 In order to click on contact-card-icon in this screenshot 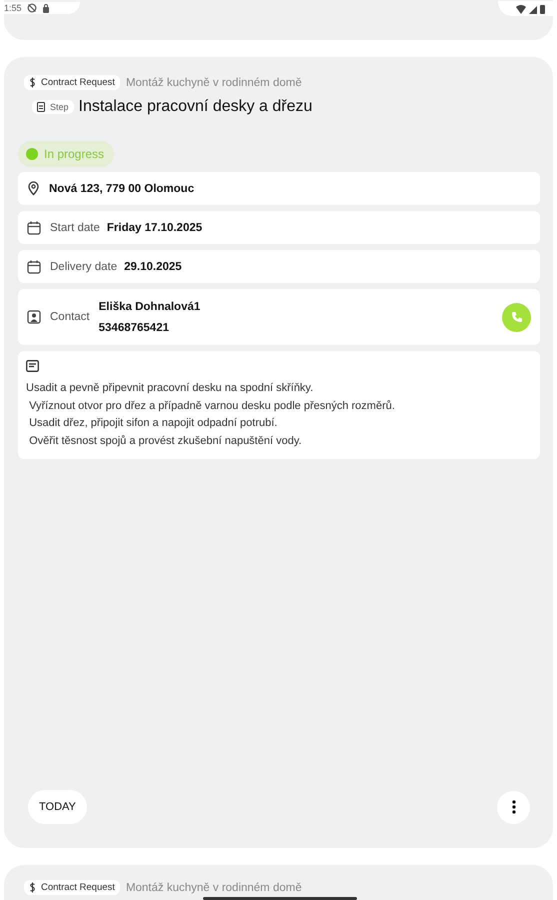, I will do `click(34, 317)`.